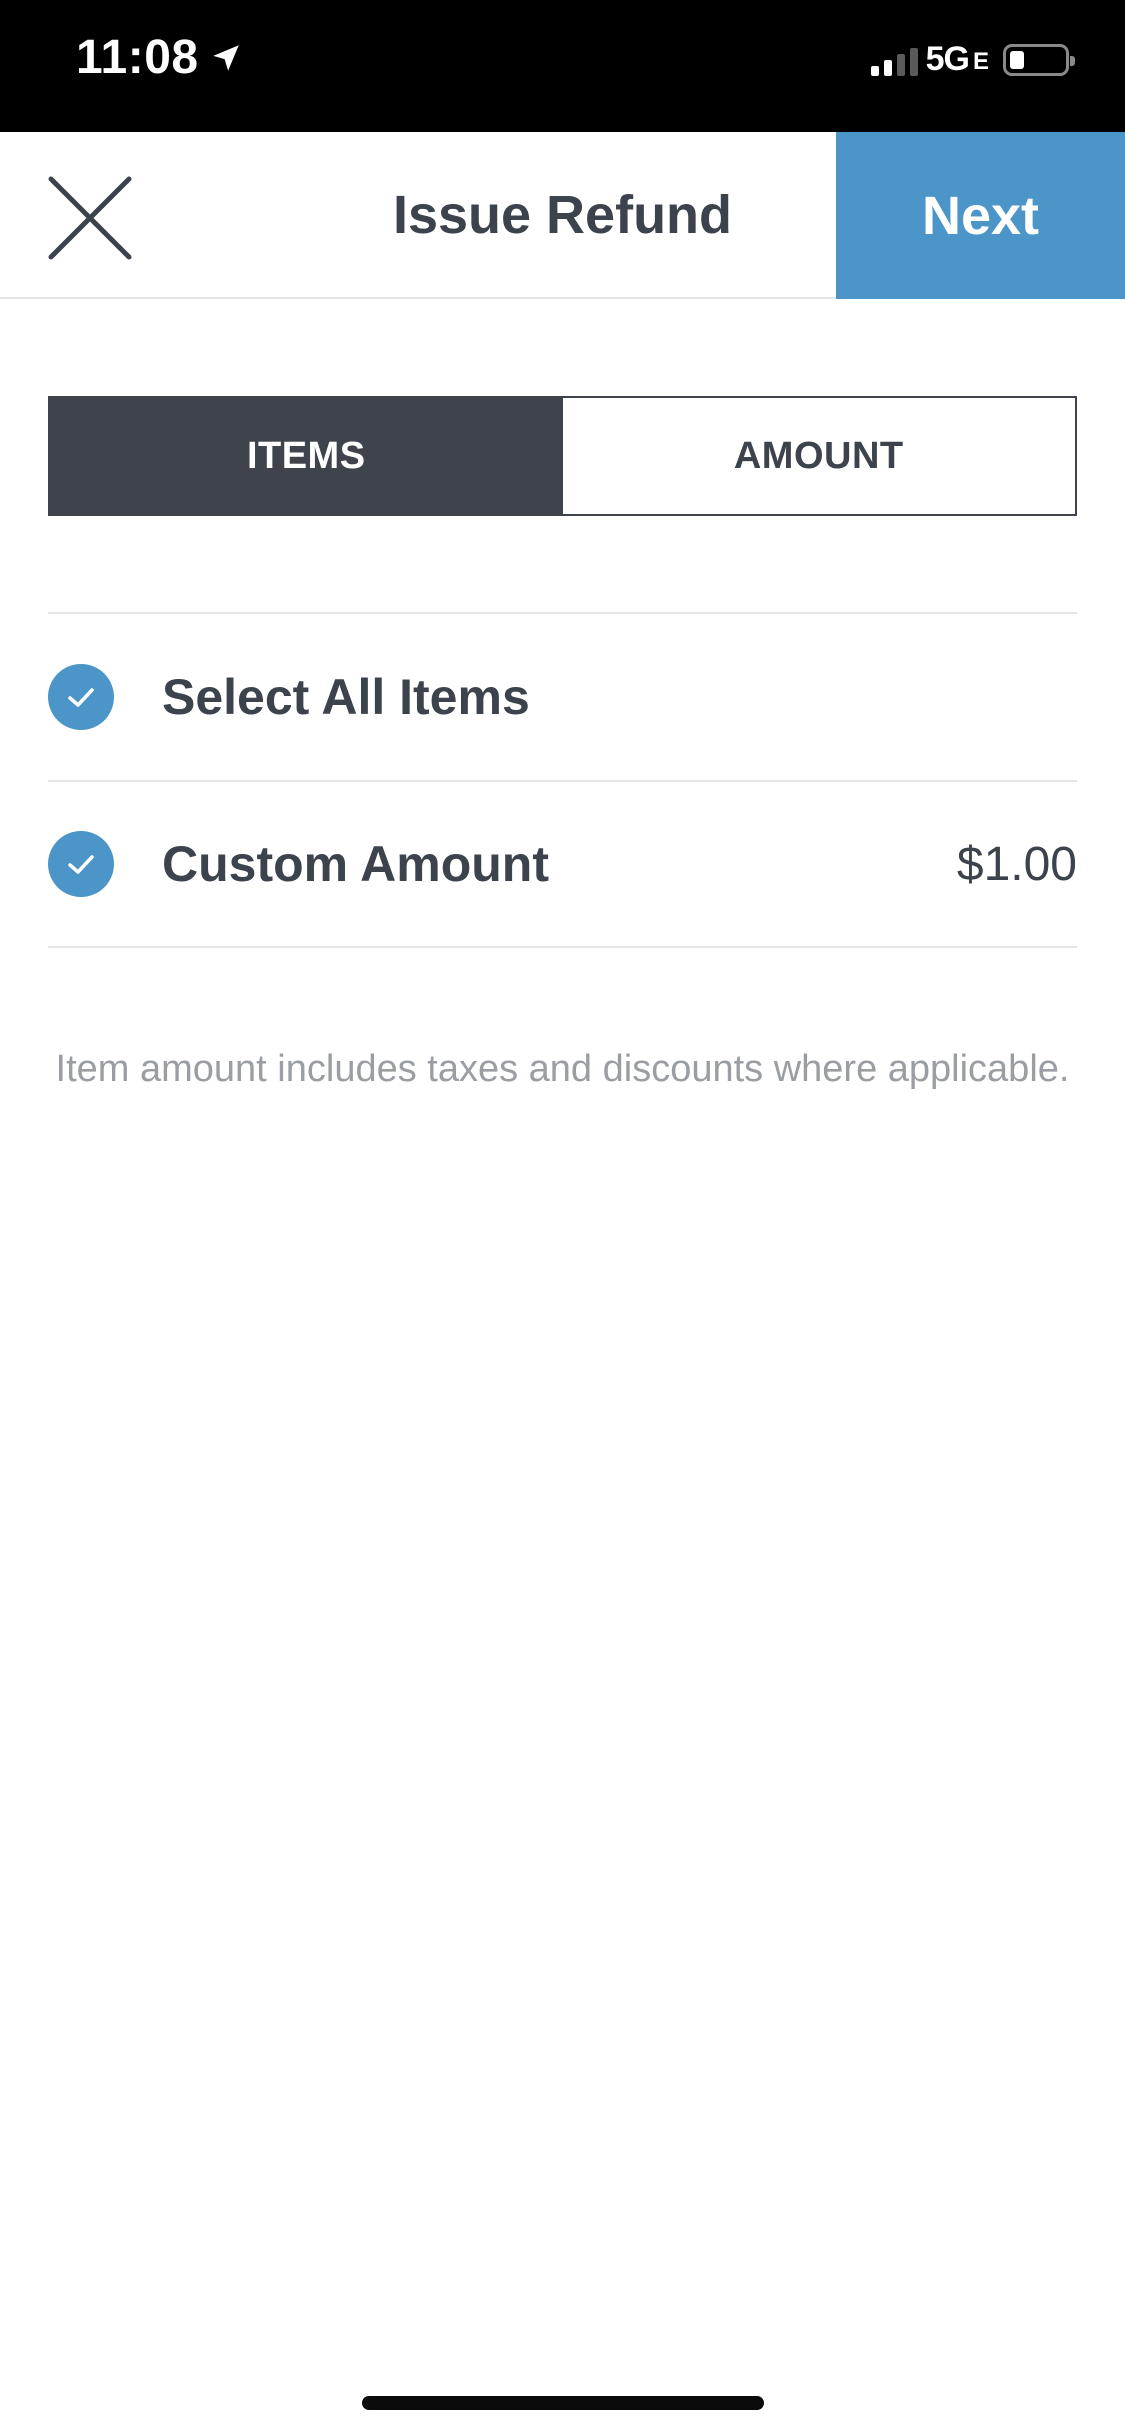 This screenshot has width=1125, height=2436. What do you see at coordinates (562, 696) in the screenshot?
I see `select-all-row: Select All Items` at bounding box center [562, 696].